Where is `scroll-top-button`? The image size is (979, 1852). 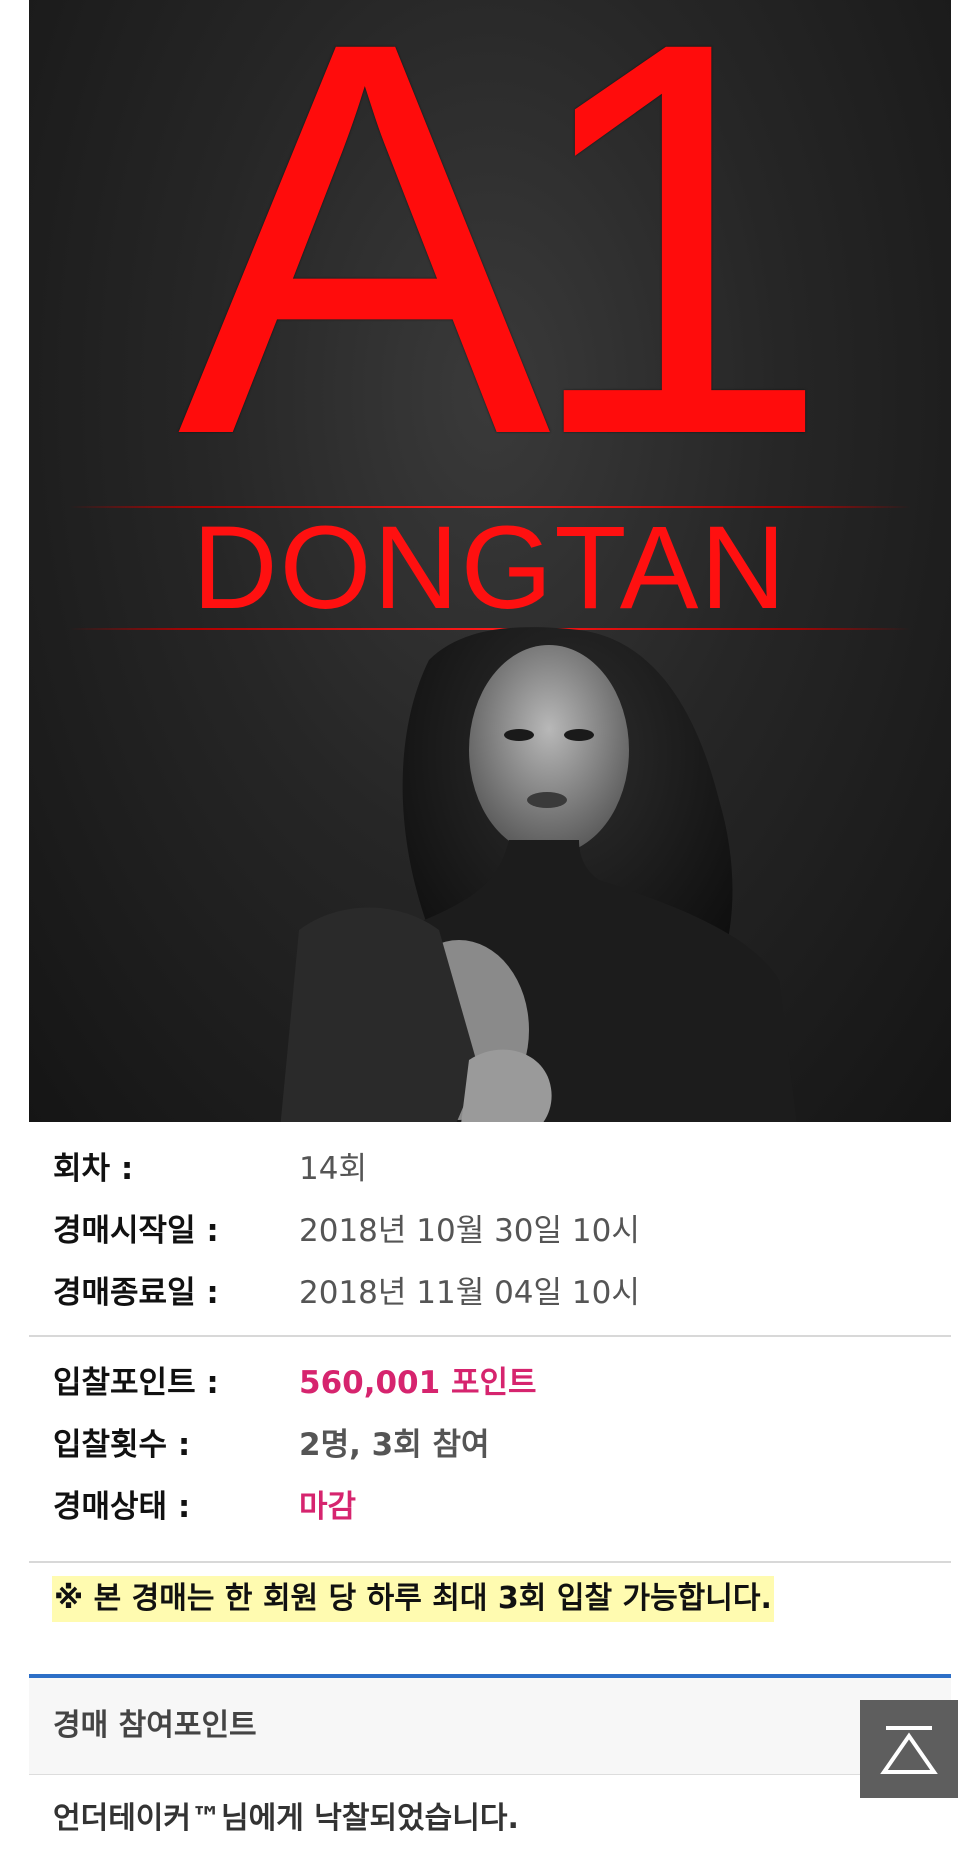
scroll-top-button is located at coordinates (909, 1749).